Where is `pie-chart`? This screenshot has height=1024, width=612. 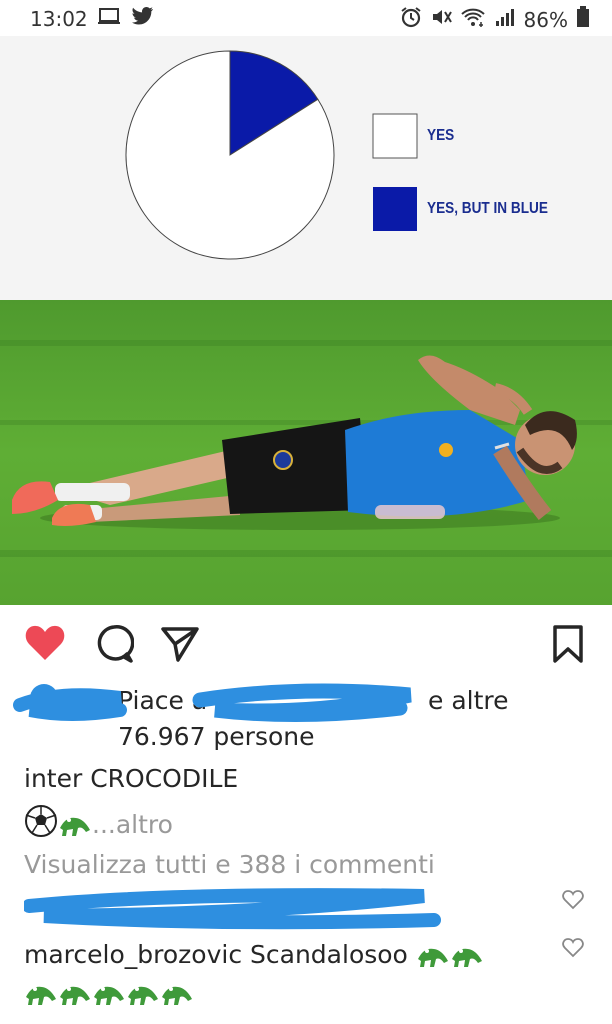
pie-chart is located at coordinates (271, 155).